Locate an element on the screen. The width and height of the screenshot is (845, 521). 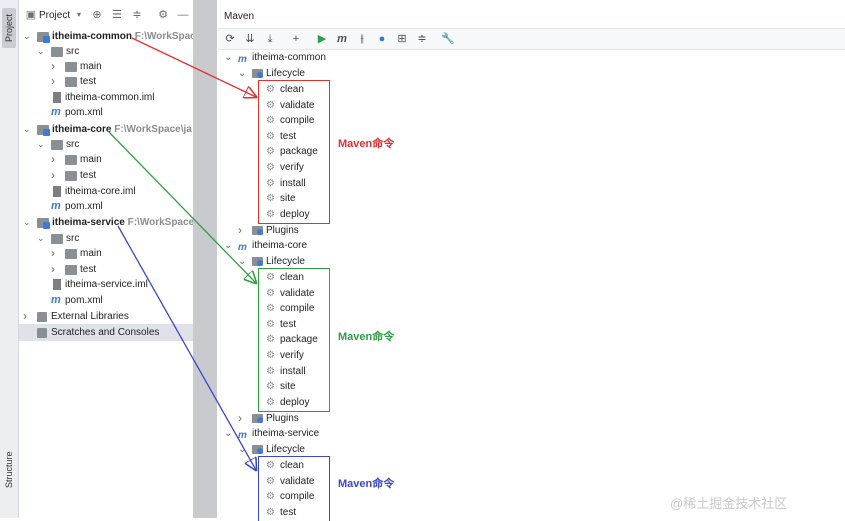
tree-item-label: itheima-common F:\WorkSpace is located at coordinates (122, 36).